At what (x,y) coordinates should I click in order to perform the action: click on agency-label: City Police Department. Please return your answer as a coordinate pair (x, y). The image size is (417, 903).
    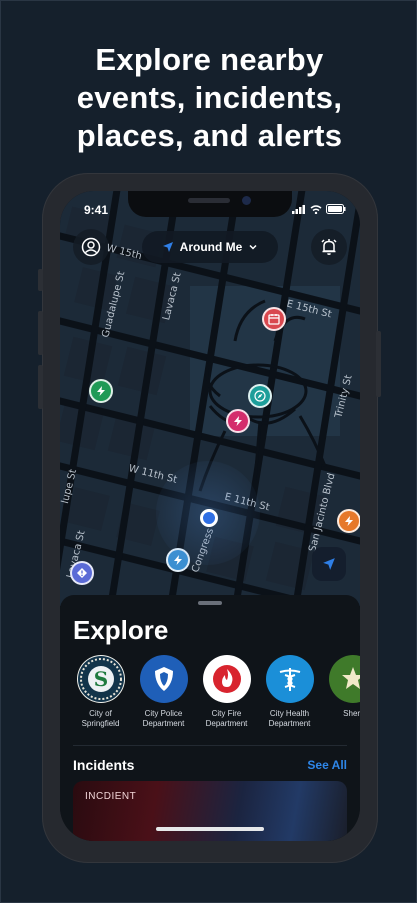
    Looking at the image, I should click on (163, 718).